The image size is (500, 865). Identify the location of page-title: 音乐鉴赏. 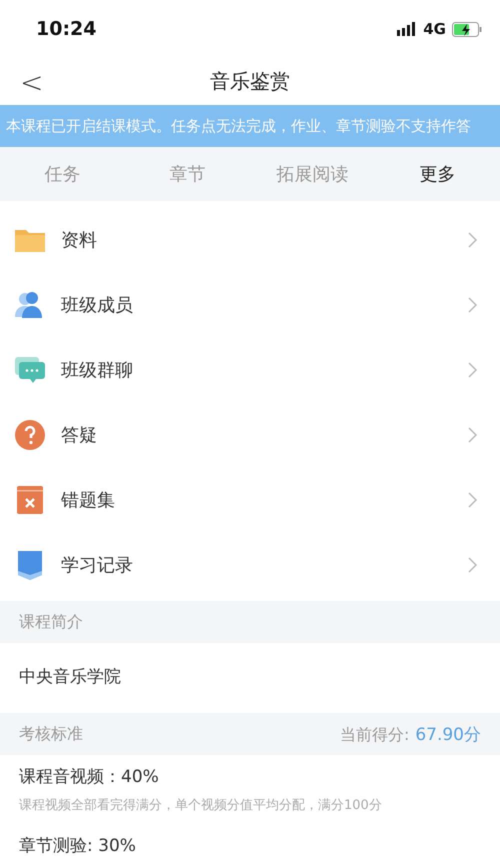
(250, 81).